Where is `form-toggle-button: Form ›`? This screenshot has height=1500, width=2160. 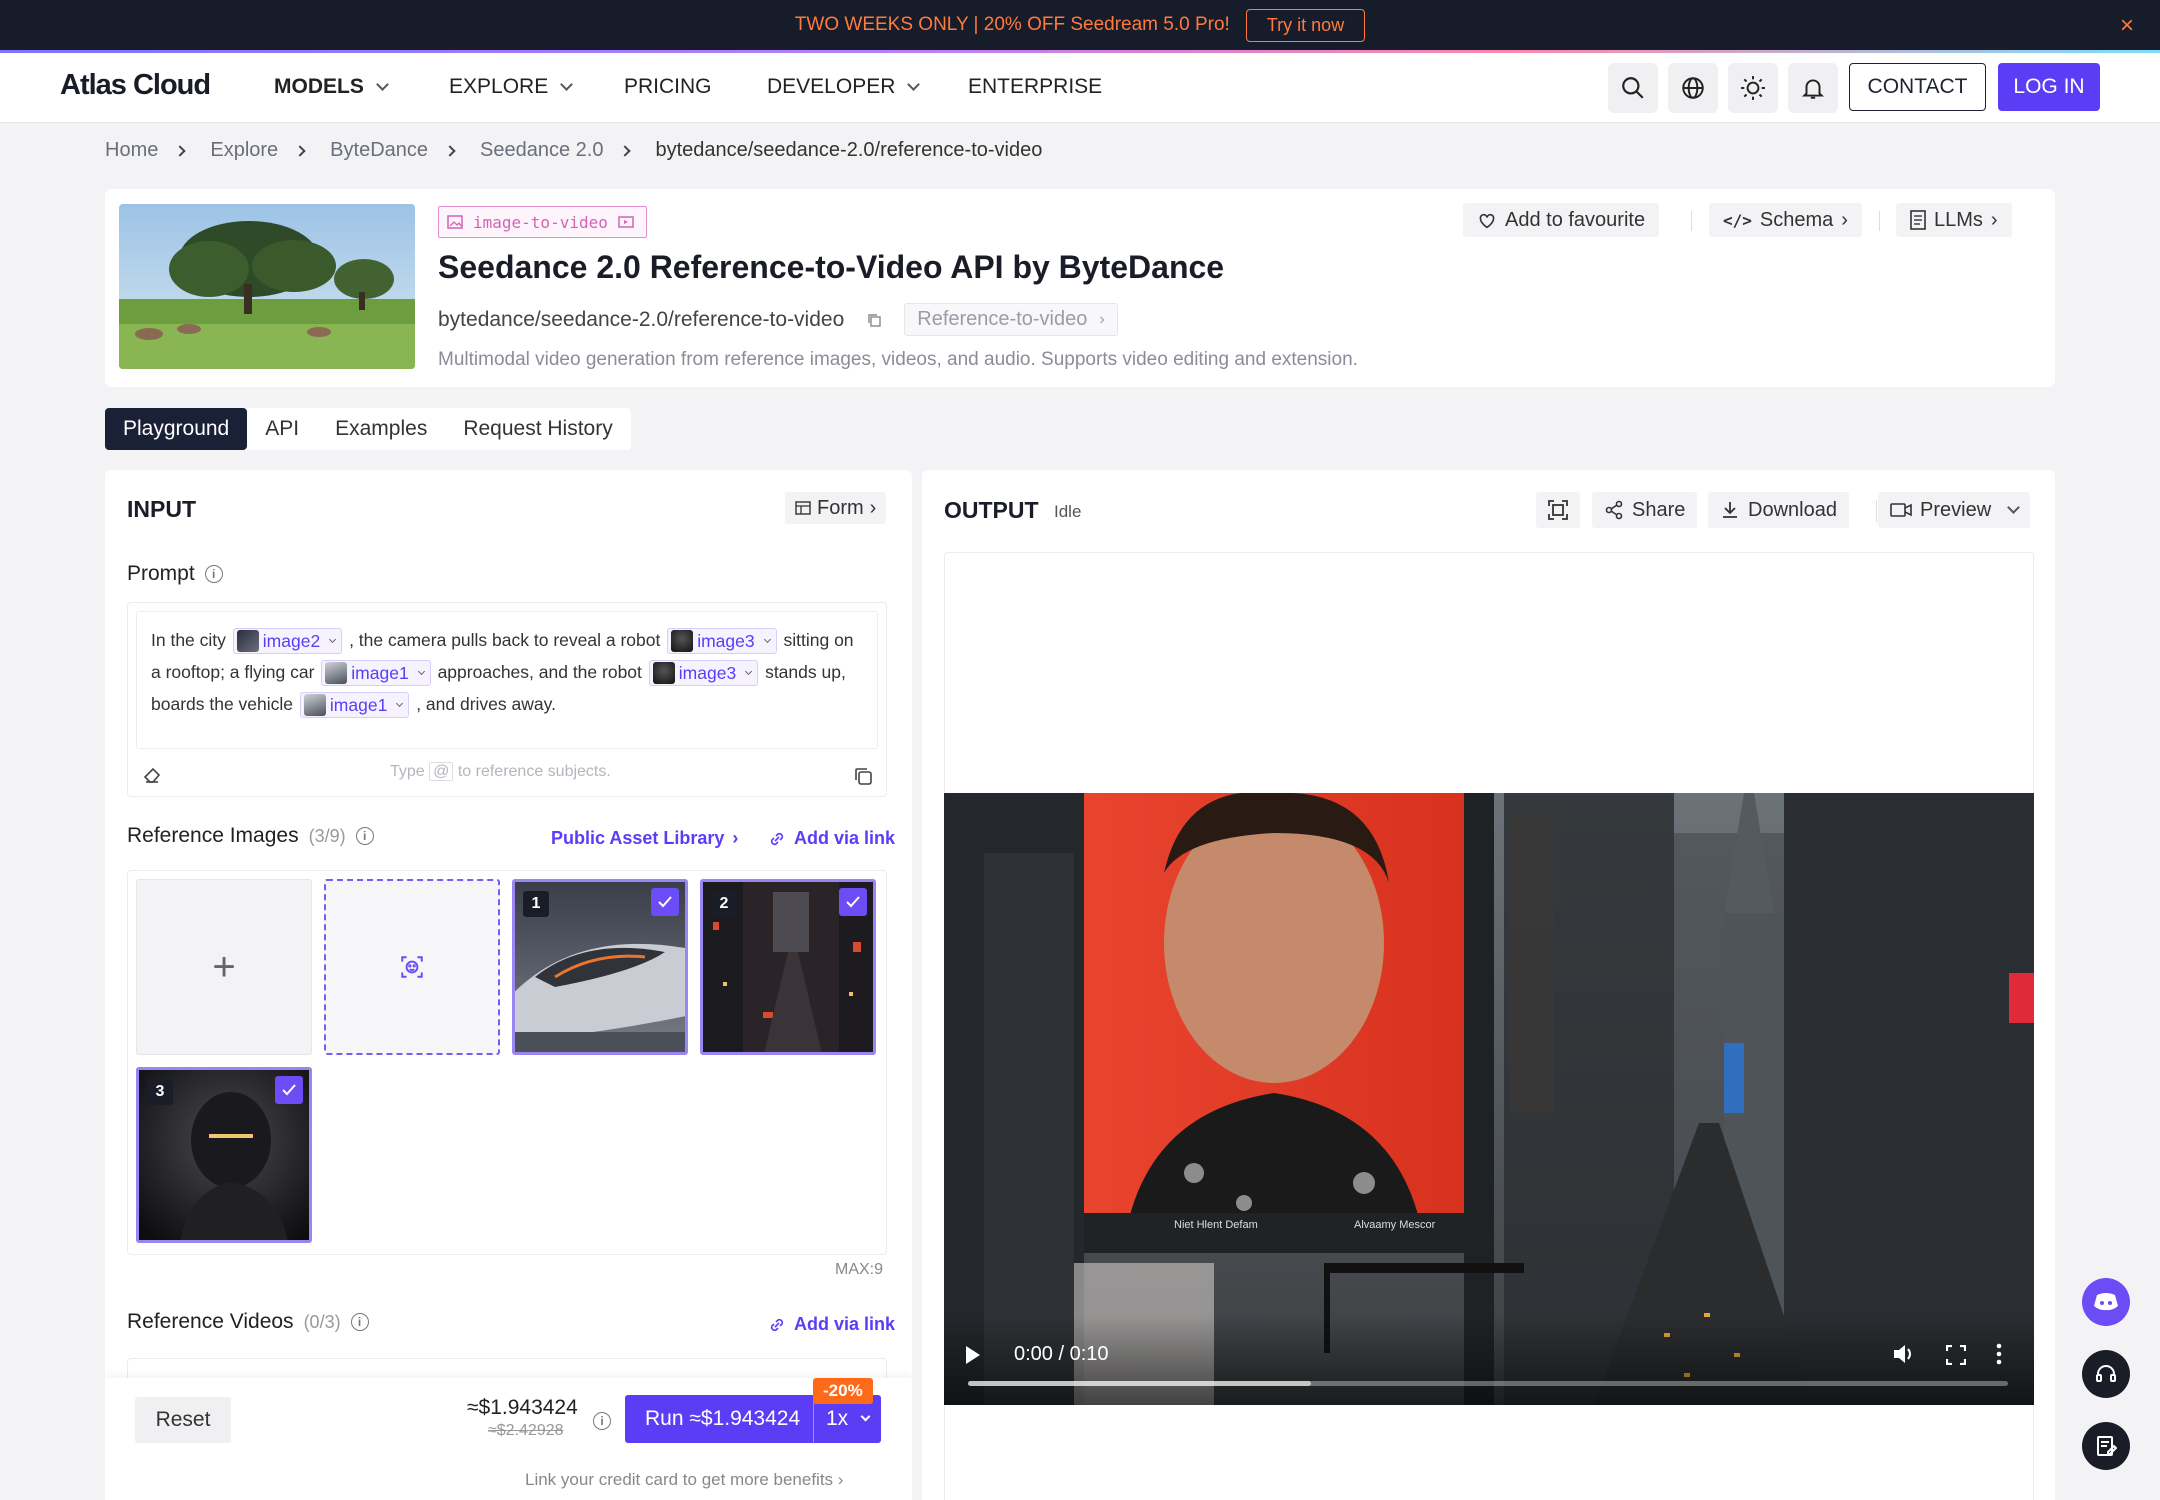
form-toggle-button: Form › is located at coordinates (836, 508).